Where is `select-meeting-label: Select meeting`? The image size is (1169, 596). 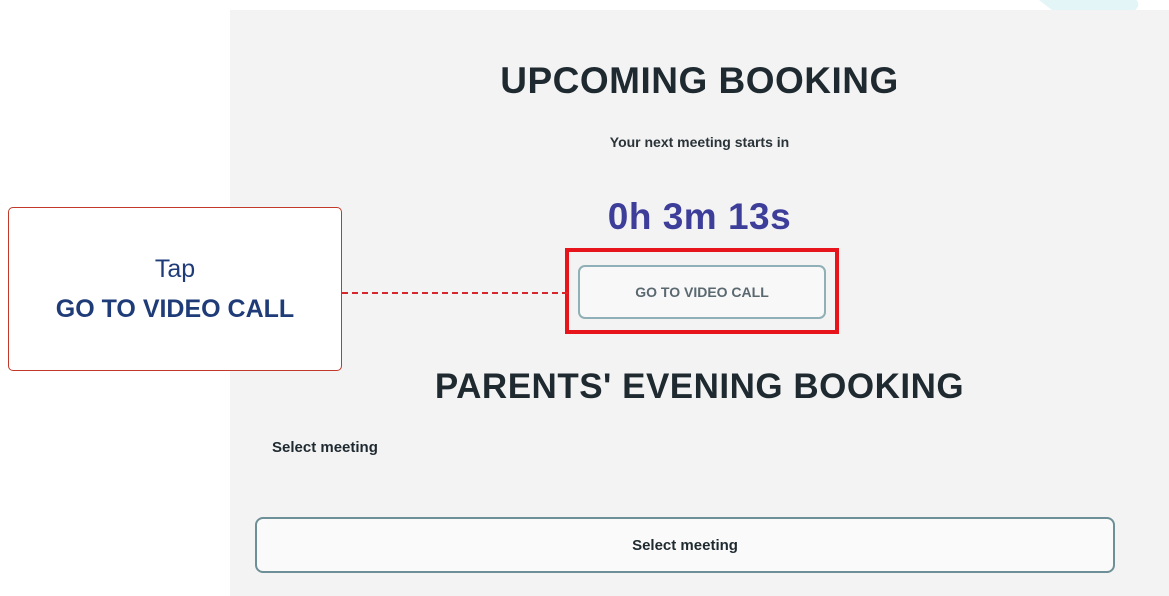 select-meeting-label: Select meeting is located at coordinates (325, 447).